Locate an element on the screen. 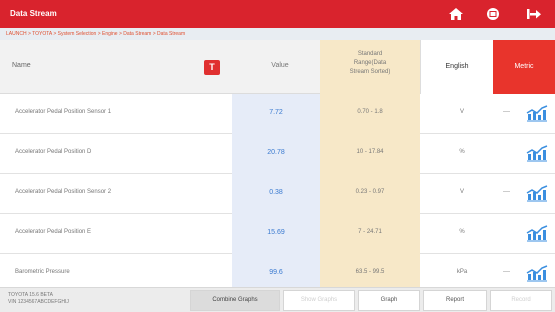  row-value: 7.72 is located at coordinates (276, 112).